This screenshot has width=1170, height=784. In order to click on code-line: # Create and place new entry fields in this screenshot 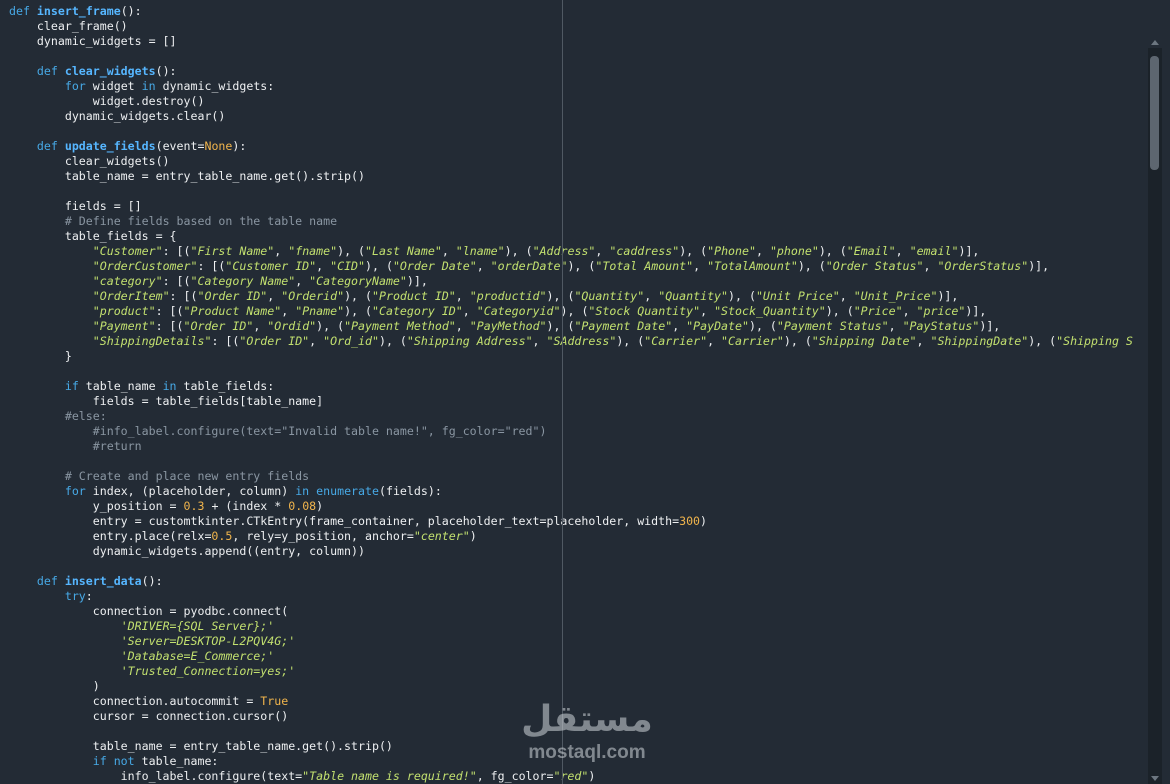, I will do `click(574, 476)`.